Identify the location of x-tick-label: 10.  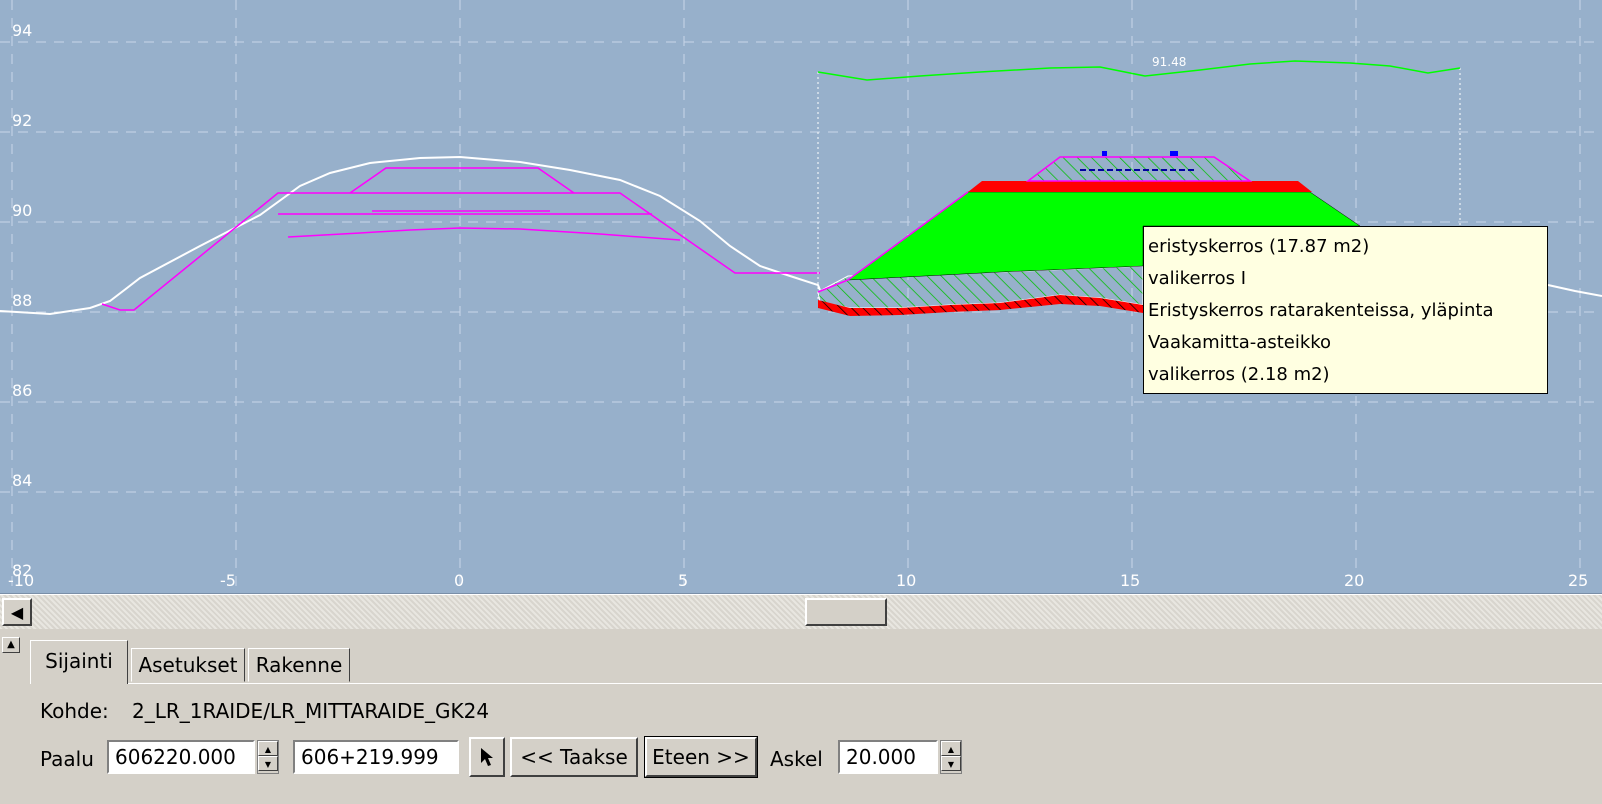
(906, 580).